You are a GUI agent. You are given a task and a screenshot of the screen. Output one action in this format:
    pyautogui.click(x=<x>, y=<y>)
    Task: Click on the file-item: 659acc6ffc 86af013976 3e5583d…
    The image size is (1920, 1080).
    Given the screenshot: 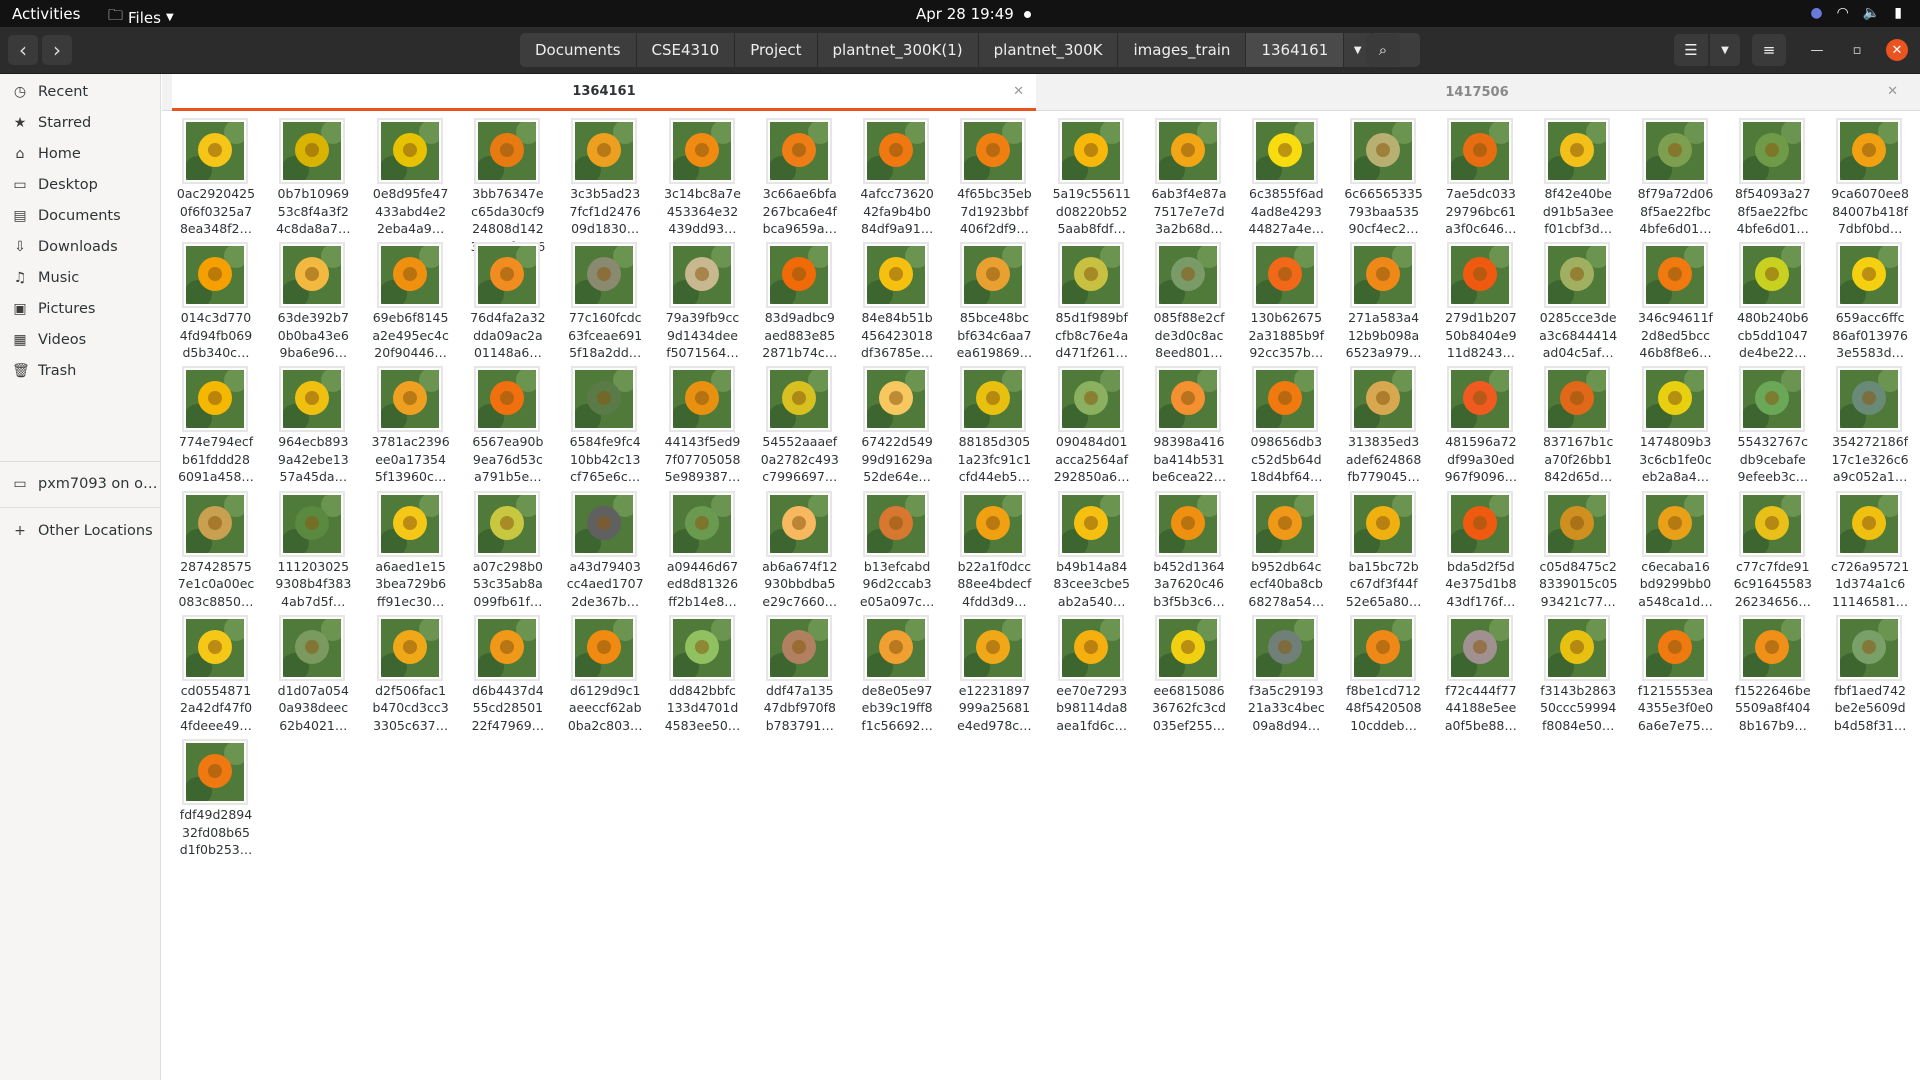 What is the action you would take?
    pyautogui.click(x=1873, y=302)
    